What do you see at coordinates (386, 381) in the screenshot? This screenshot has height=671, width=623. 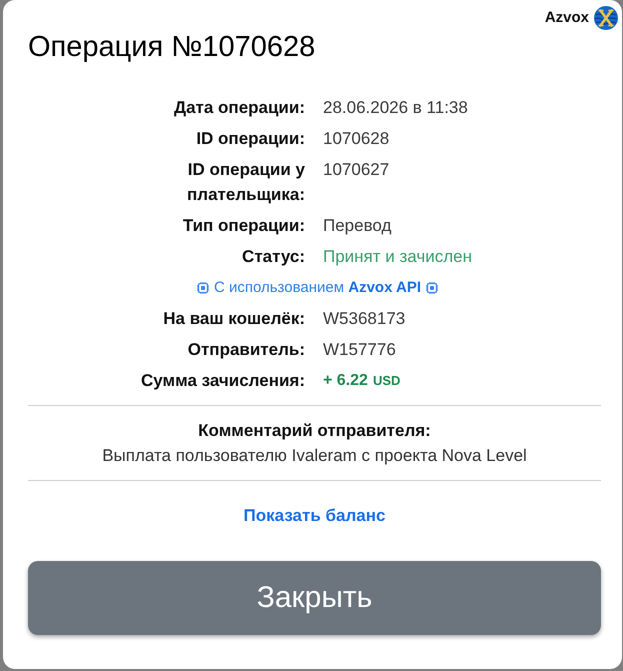 I see `currency-label: USD` at bounding box center [386, 381].